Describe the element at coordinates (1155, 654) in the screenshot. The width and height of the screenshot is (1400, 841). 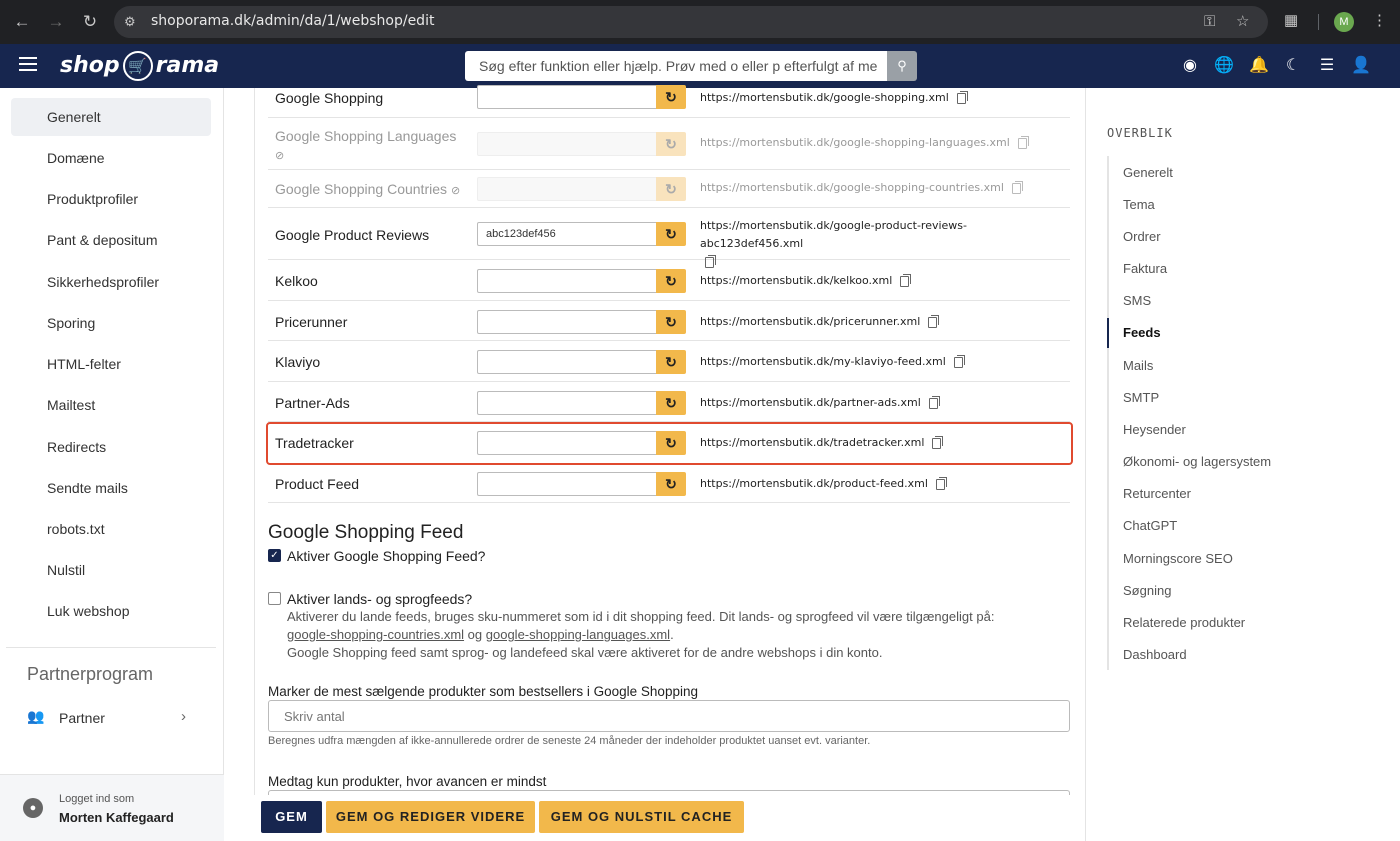
I see `overview-item-dashboard: Dashboard` at that location.